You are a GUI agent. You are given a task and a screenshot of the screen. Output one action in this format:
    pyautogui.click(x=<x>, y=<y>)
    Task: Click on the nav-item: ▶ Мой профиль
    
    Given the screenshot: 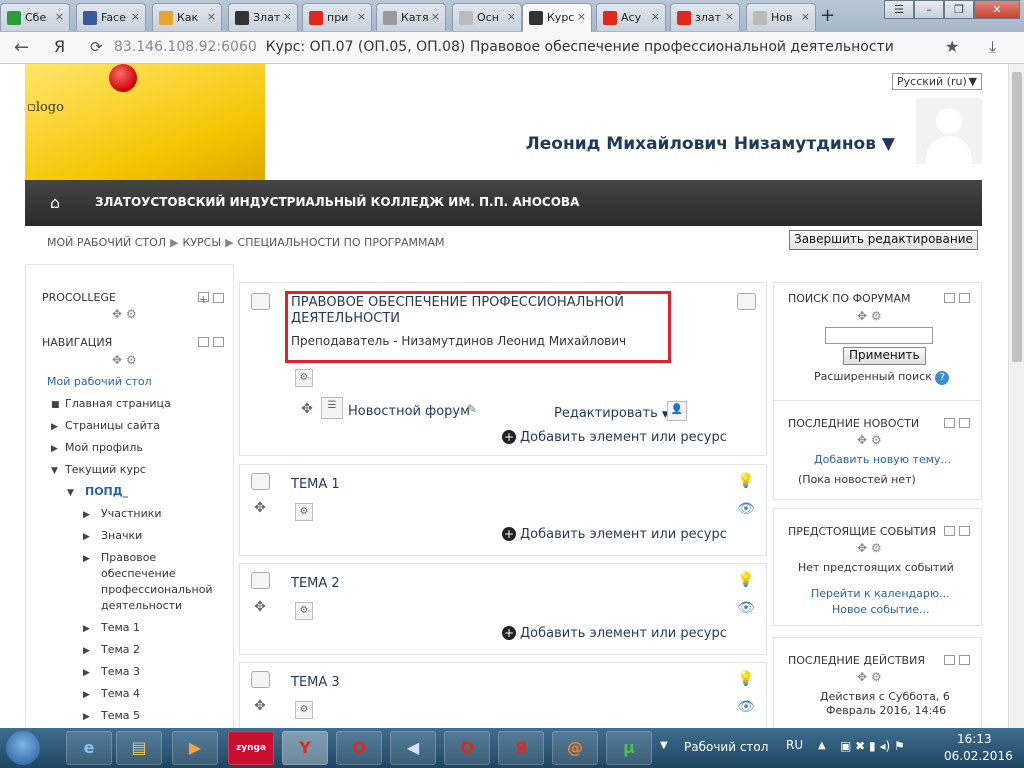 What is the action you would take?
    pyautogui.click(x=97, y=447)
    